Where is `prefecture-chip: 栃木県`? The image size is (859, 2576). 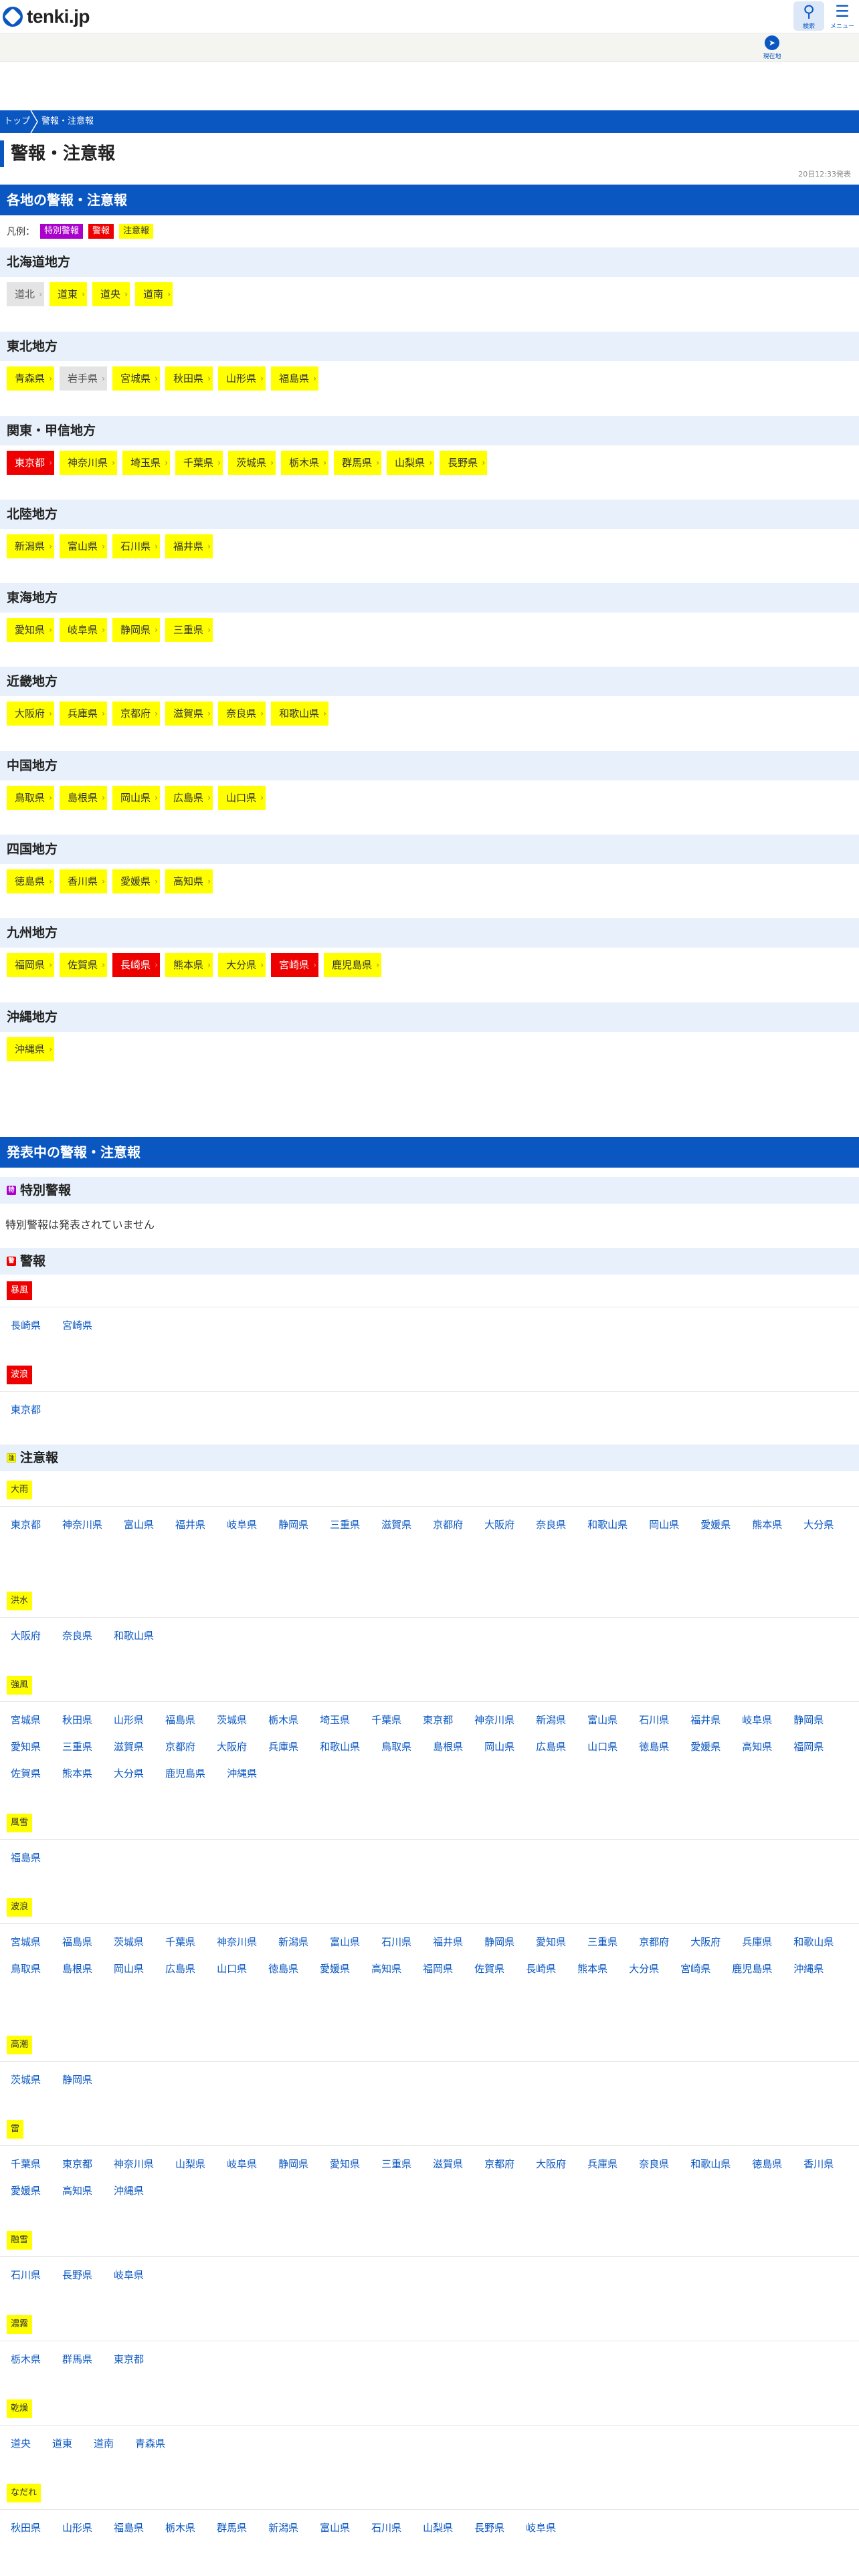 prefecture-chip: 栃木県 is located at coordinates (305, 463).